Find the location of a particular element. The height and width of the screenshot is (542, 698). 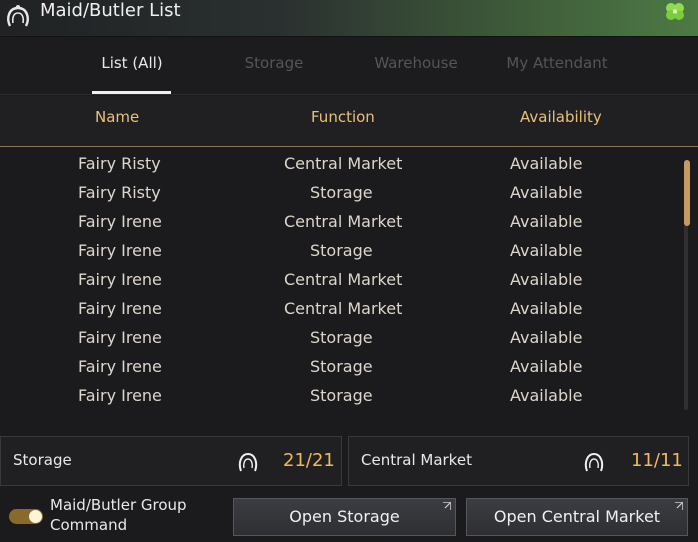

column-header-function: Function is located at coordinates (343, 117).